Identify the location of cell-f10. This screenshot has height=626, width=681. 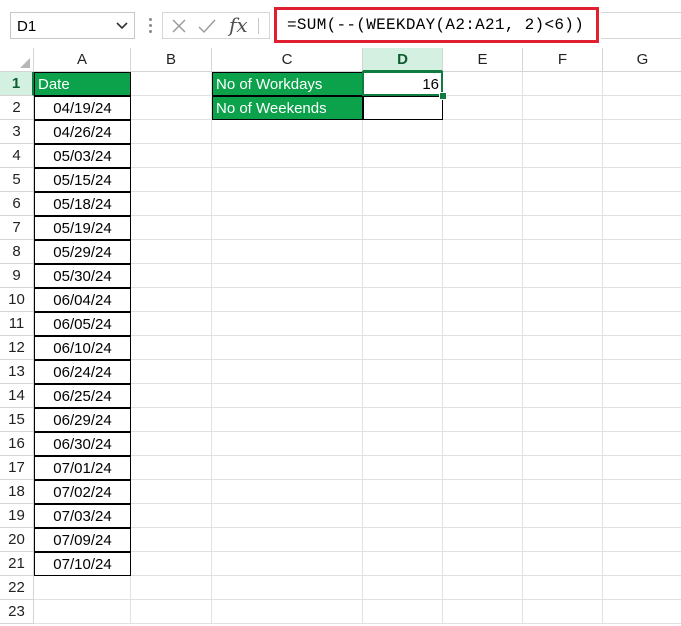
(563, 300).